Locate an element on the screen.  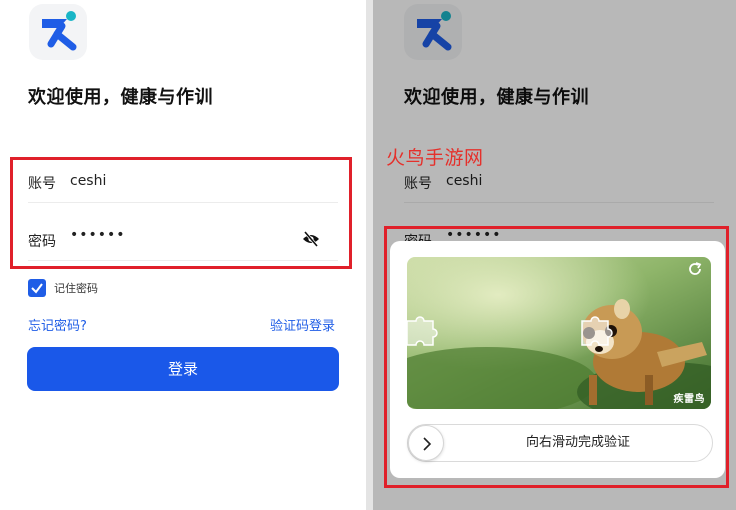
check-icon is located at coordinates (37, 288).